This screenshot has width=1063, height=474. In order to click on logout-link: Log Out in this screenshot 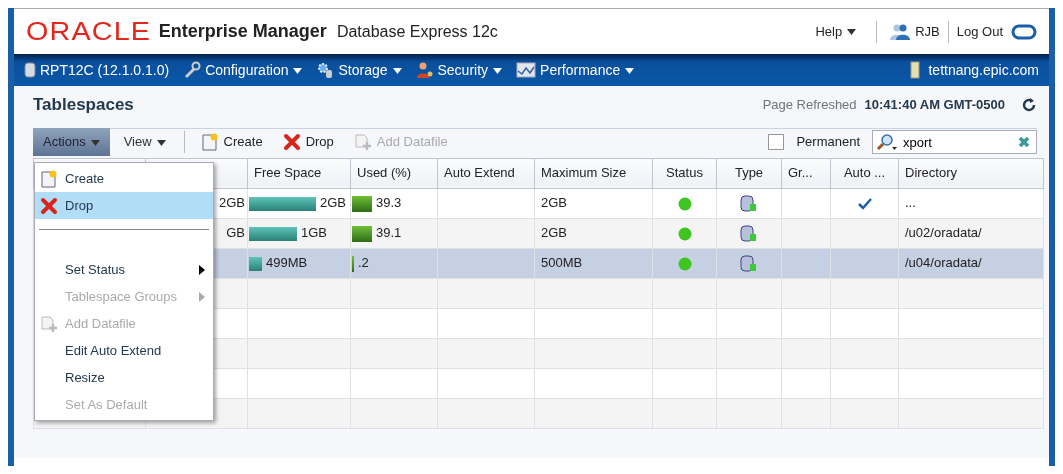, I will do `click(979, 31)`.